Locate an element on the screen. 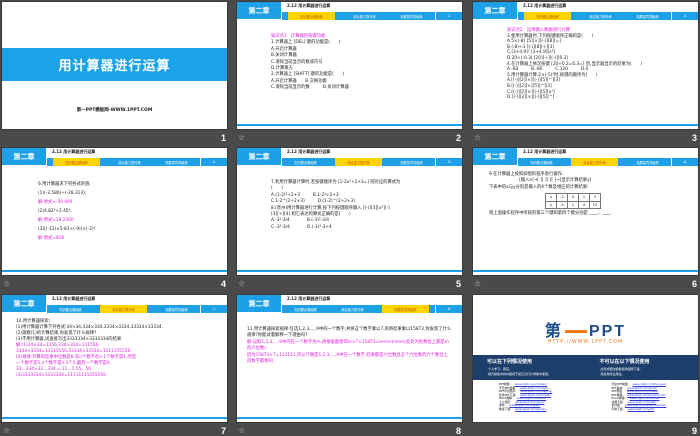 This screenshot has width=700, height=436. table-cell: 1 is located at coordinates (584, 197).